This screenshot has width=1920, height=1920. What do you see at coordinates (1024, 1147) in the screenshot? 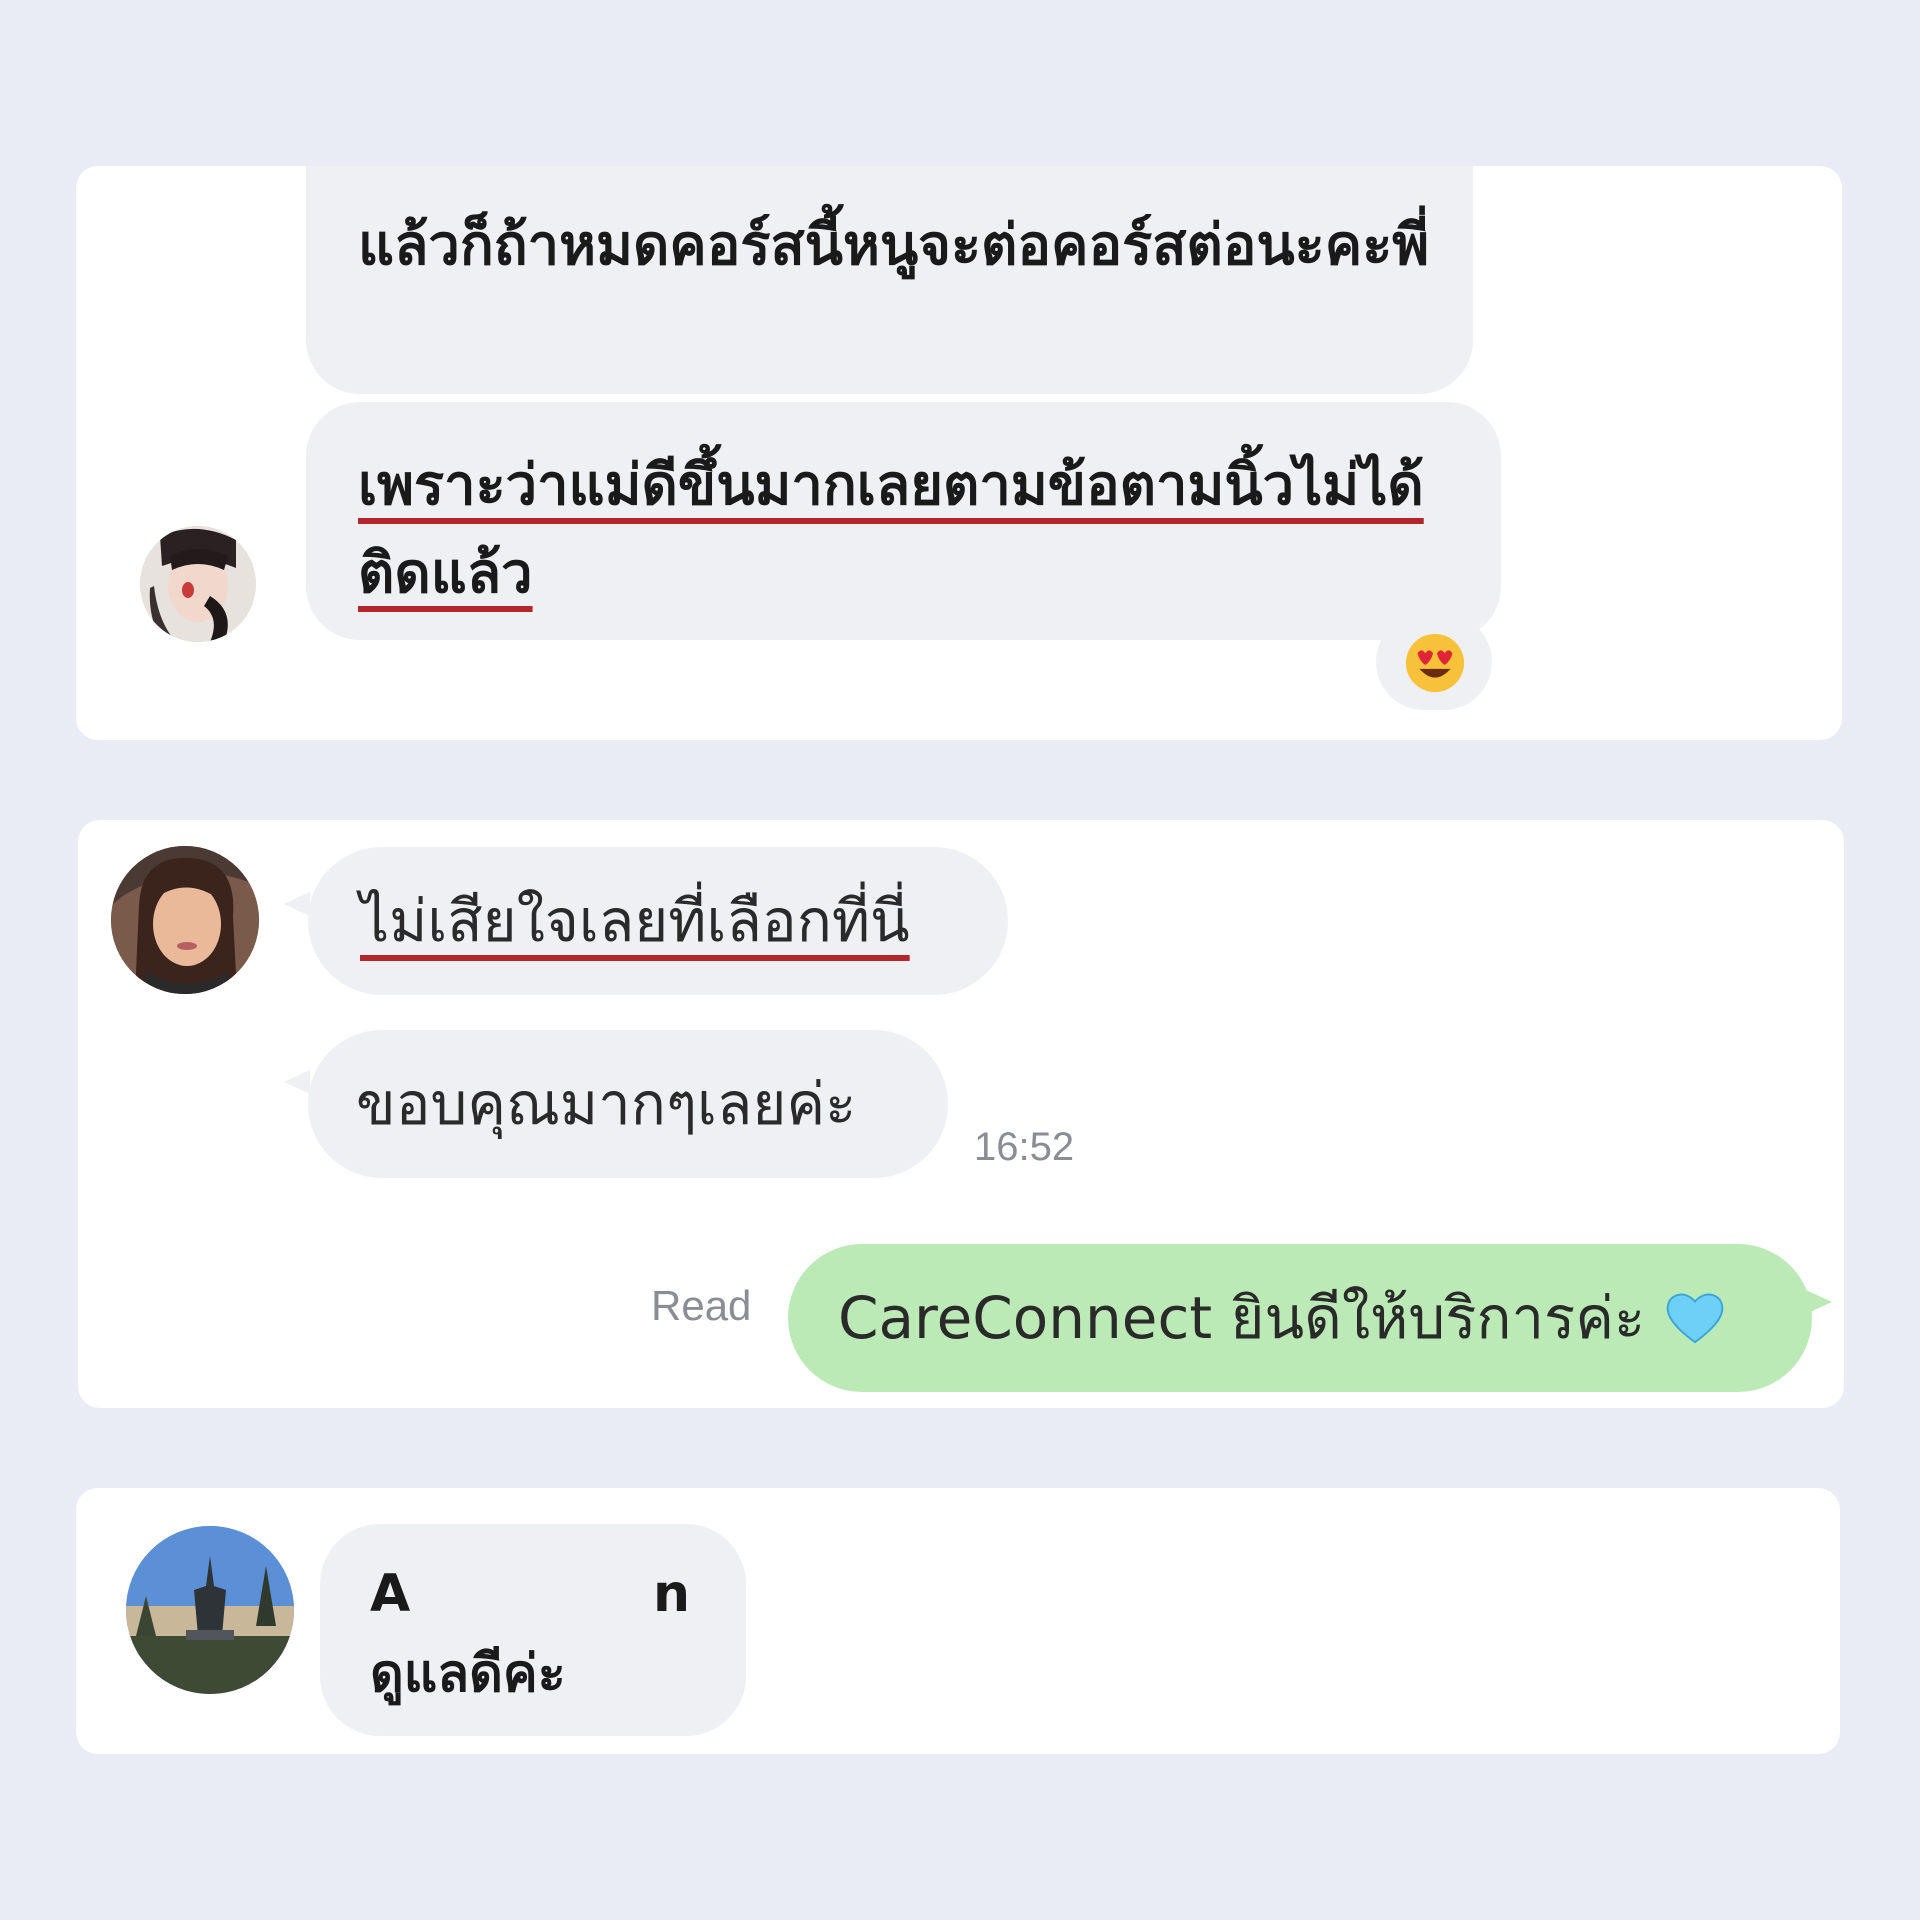
I see `message-timestamp: 16:52` at bounding box center [1024, 1147].